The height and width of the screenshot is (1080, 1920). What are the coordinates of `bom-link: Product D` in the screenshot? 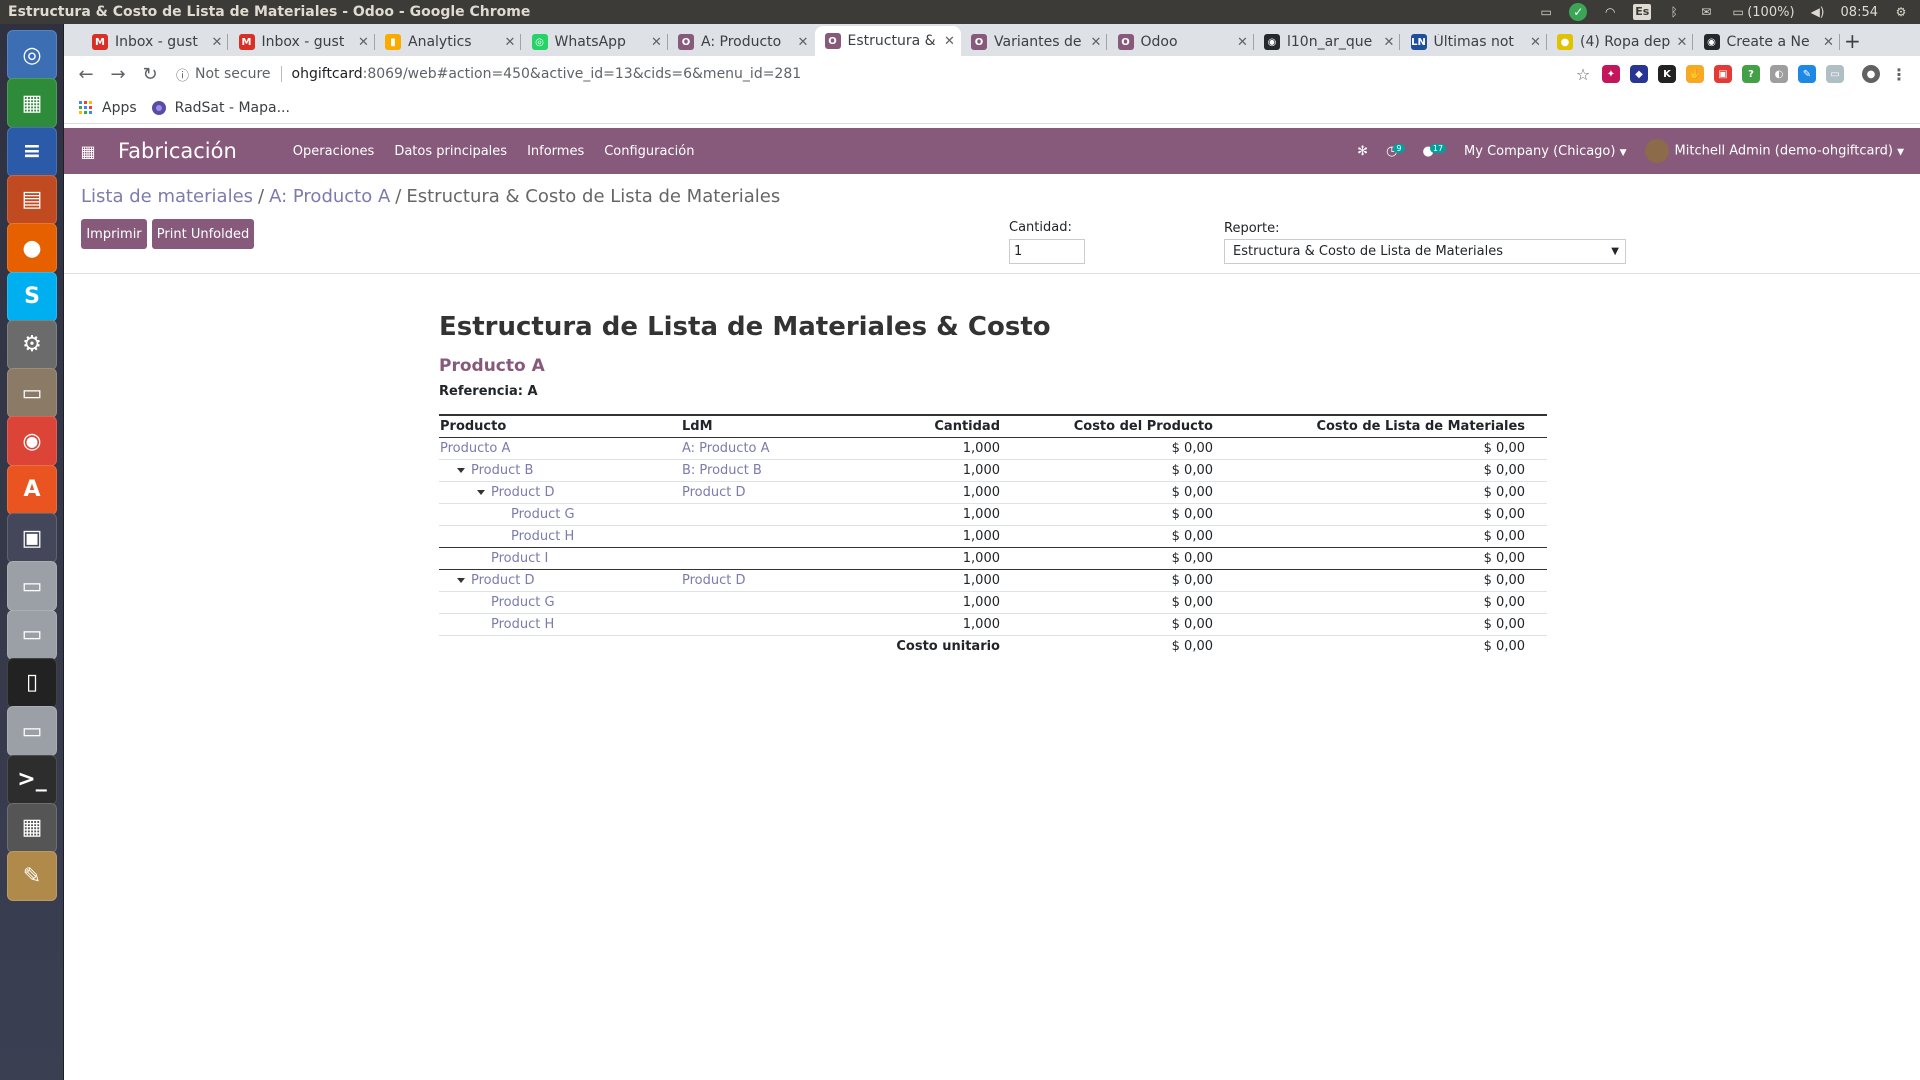 It's located at (714, 580).